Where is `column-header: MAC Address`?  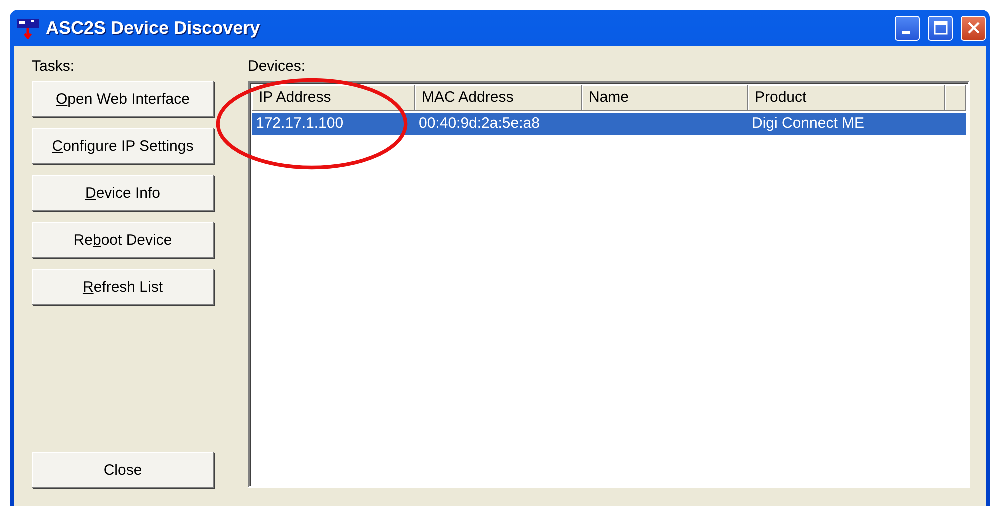
column-header: MAC Address is located at coordinates (498, 98).